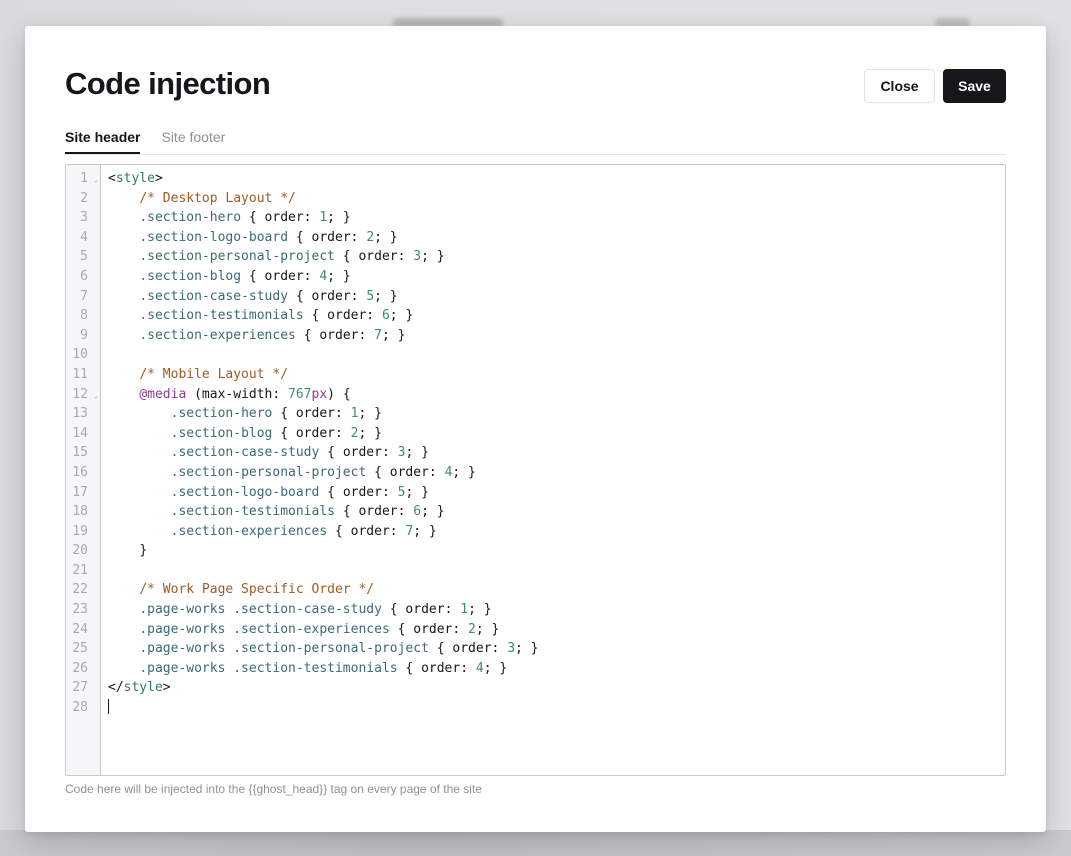 Image resolution: width=1071 pixels, height=856 pixels. I want to click on line-number: 9, so click(83, 336).